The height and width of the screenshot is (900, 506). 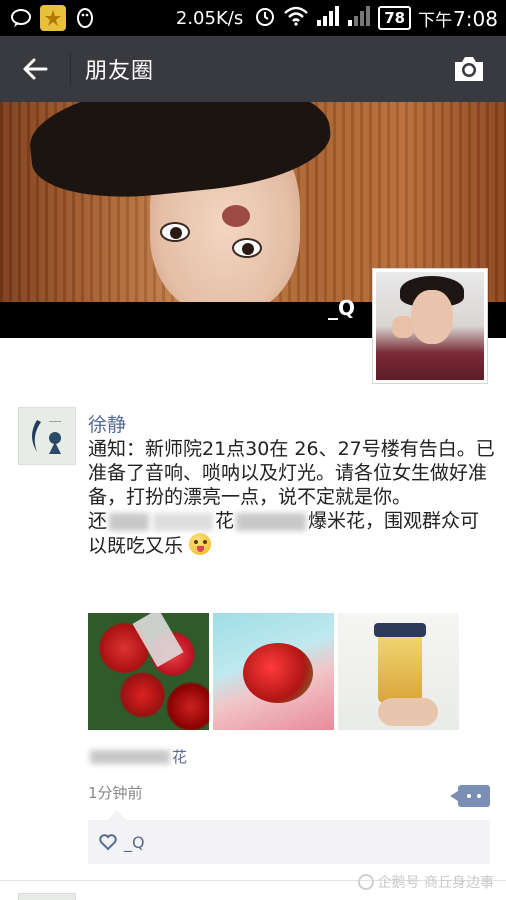 What do you see at coordinates (470, 796) in the screenshot?
I see `comment-button` at bounding box center [470, 796].